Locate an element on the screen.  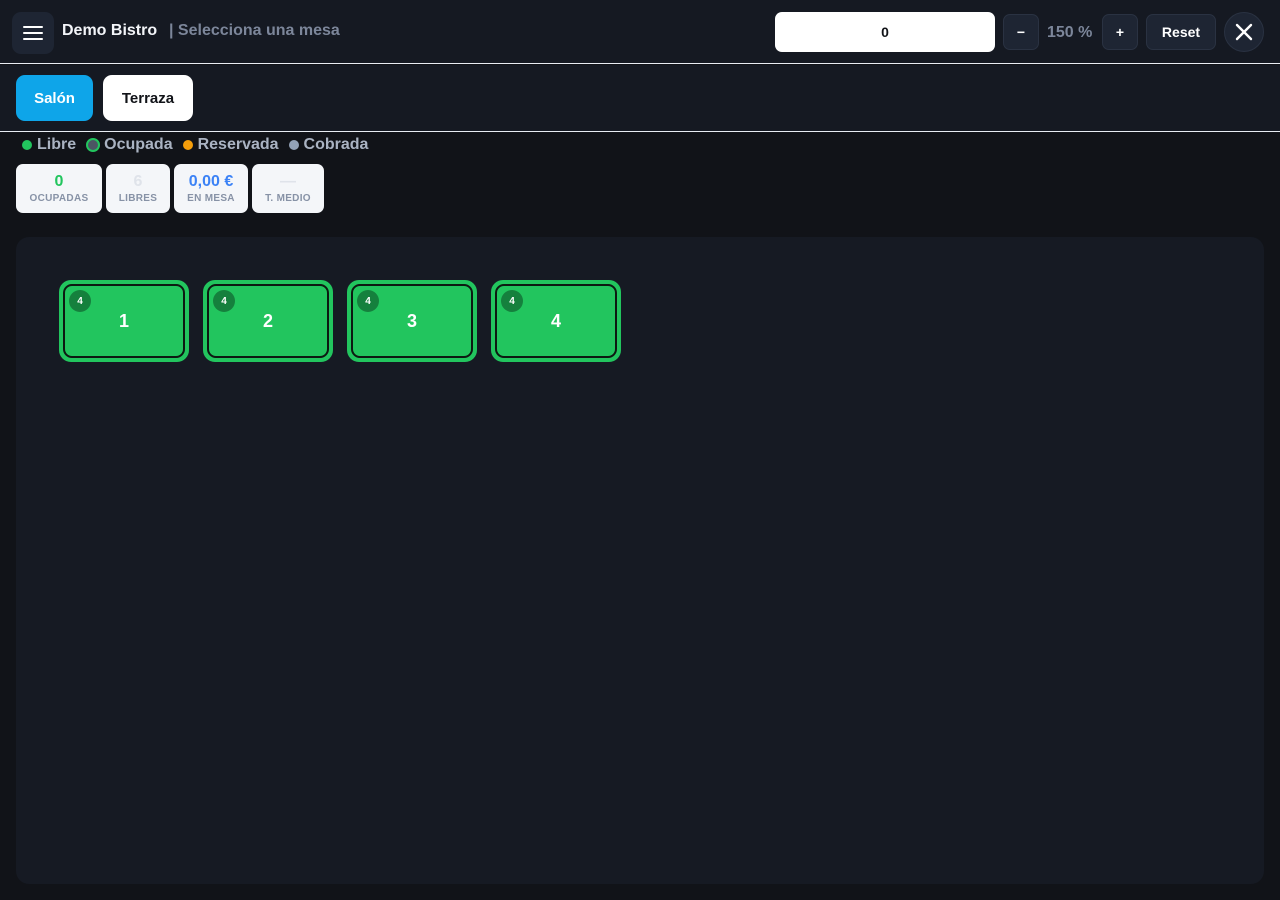
legend-item-libre: Libre is located at coordinates (49, 145).